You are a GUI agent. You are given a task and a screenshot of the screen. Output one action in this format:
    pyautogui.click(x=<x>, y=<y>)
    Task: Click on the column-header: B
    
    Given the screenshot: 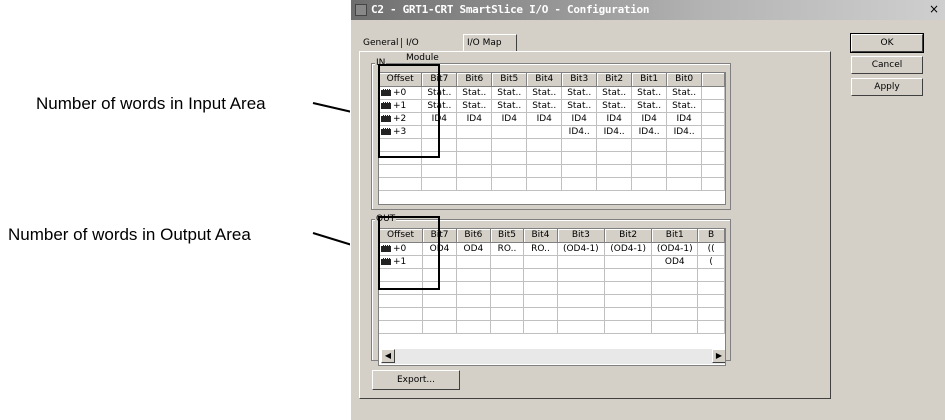 What is the action you would take?
    pyautogui.click(x=711, y=236)
    